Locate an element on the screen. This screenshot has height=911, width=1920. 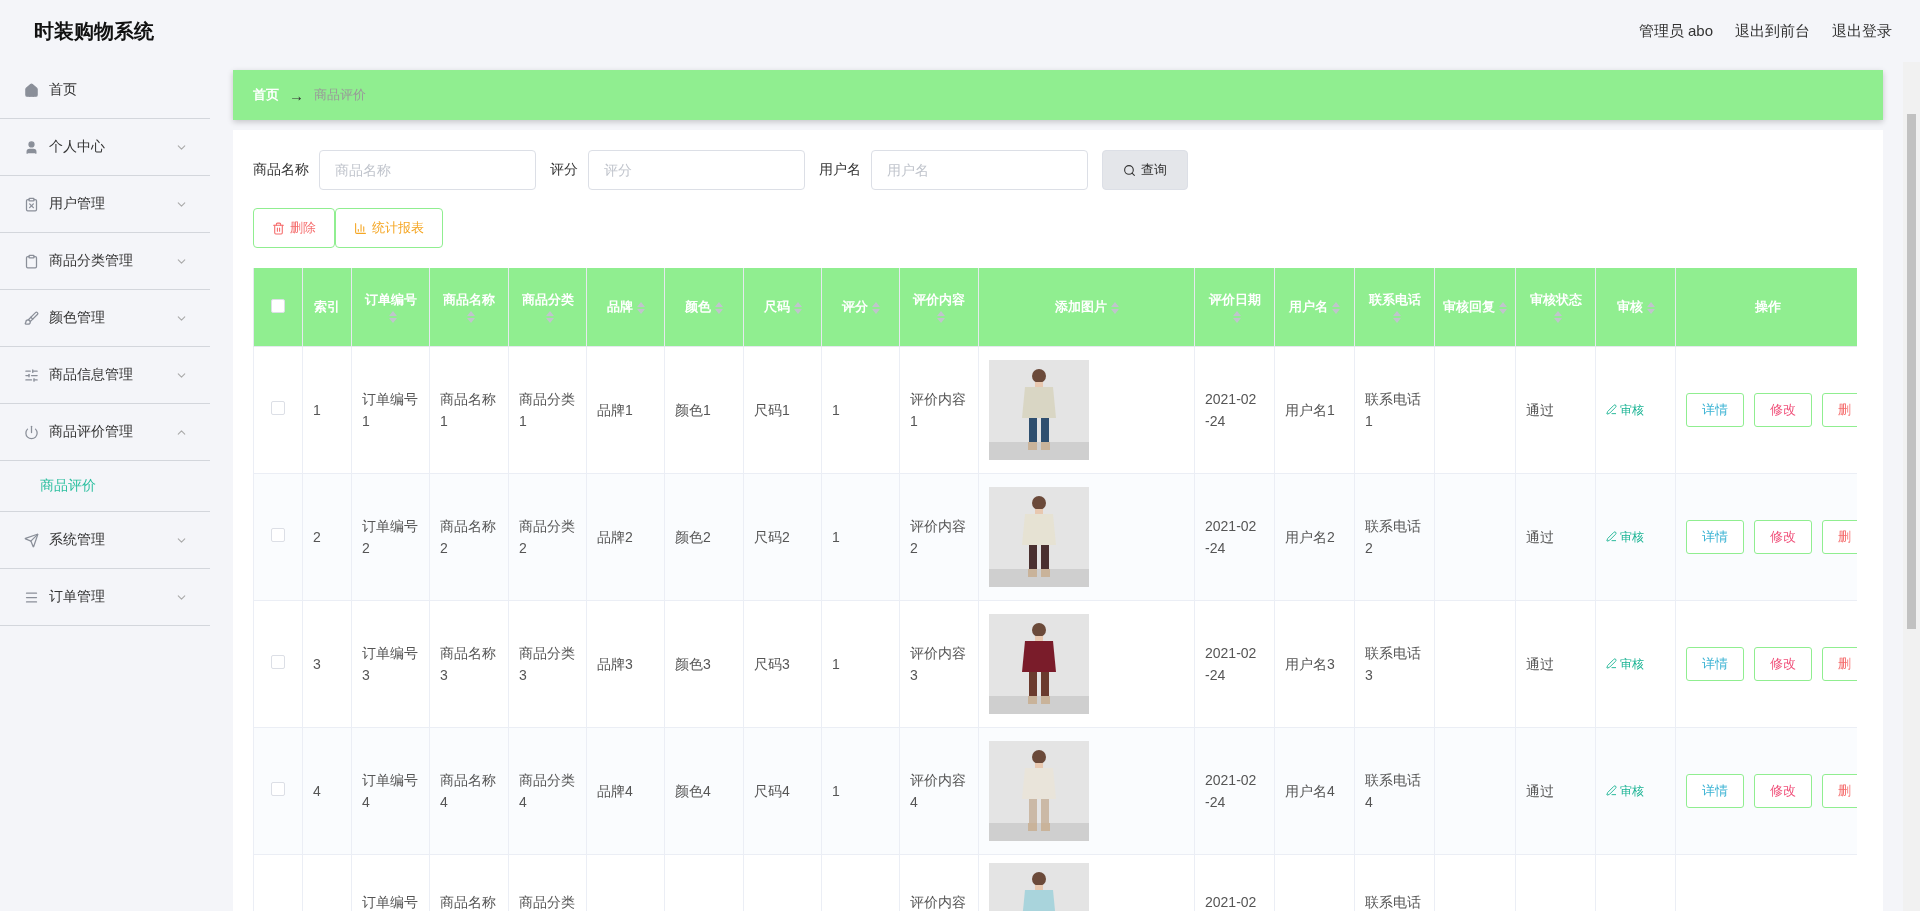
delete-button: 删除 is located at coordinates (294, 228).